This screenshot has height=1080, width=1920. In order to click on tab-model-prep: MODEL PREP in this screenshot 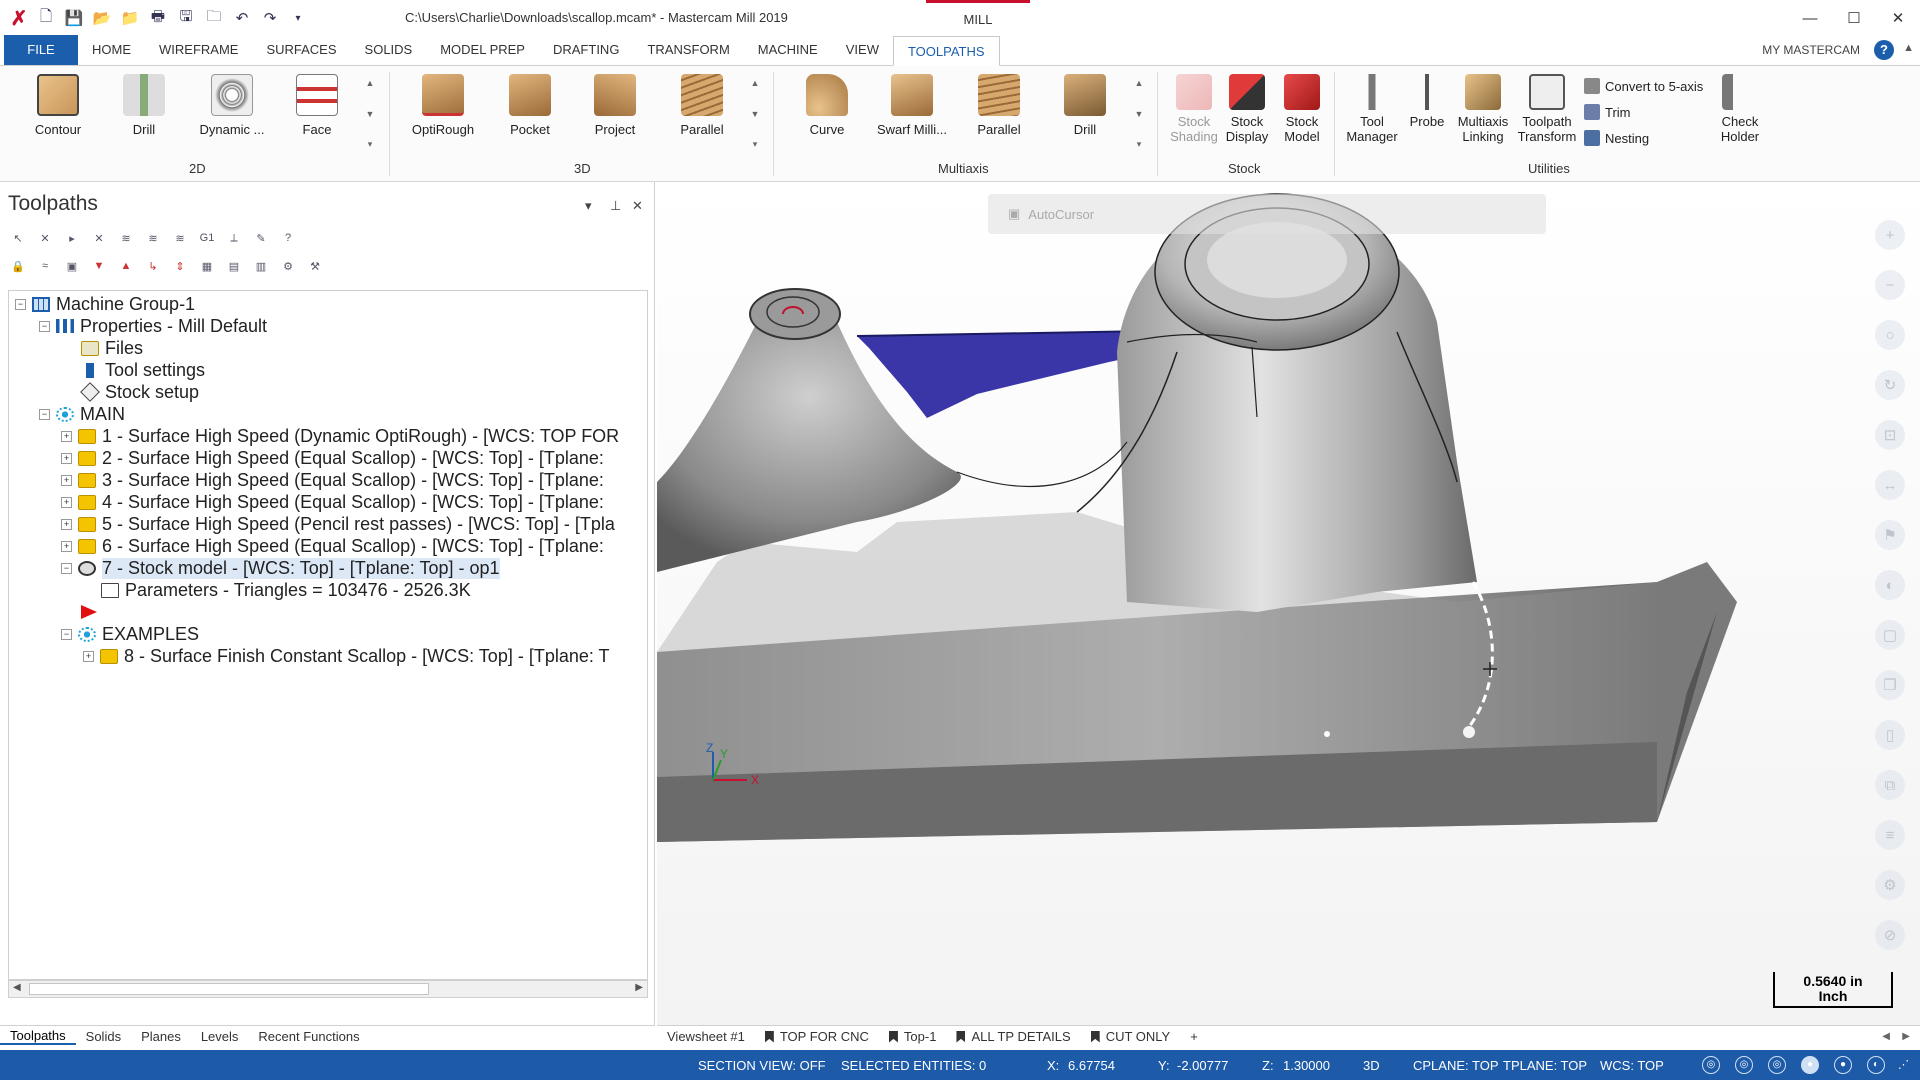, I will do `click(482, 50)`.